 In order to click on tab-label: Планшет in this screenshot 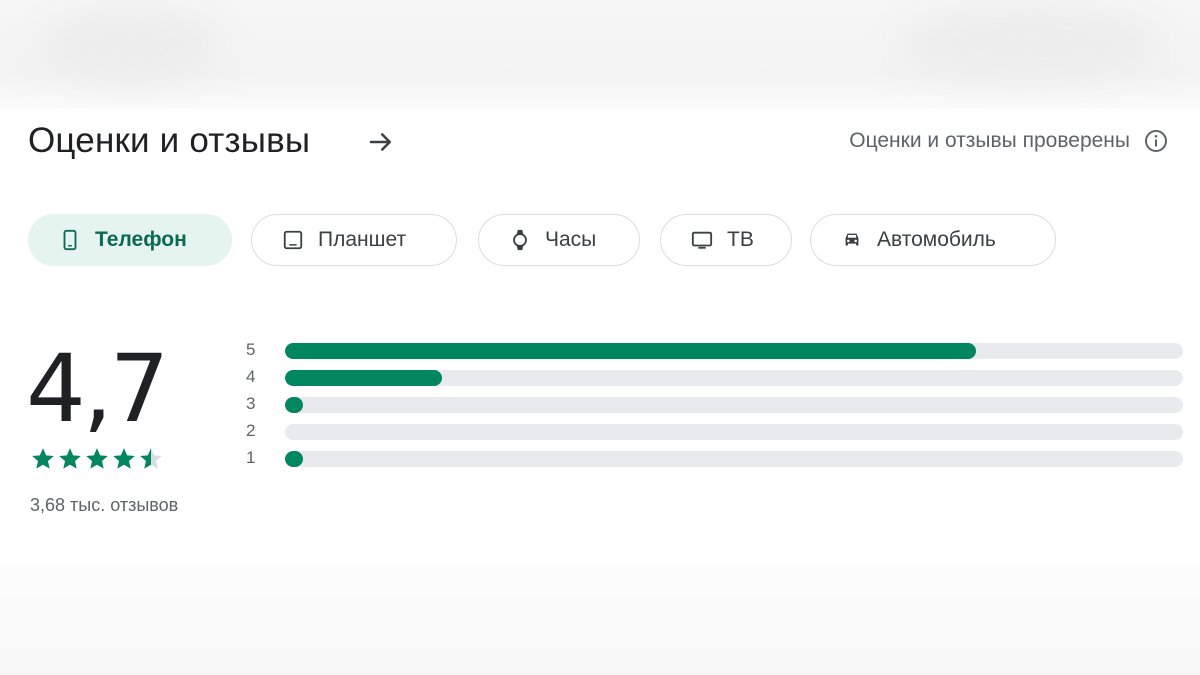, I will do `click(362, 239)`.